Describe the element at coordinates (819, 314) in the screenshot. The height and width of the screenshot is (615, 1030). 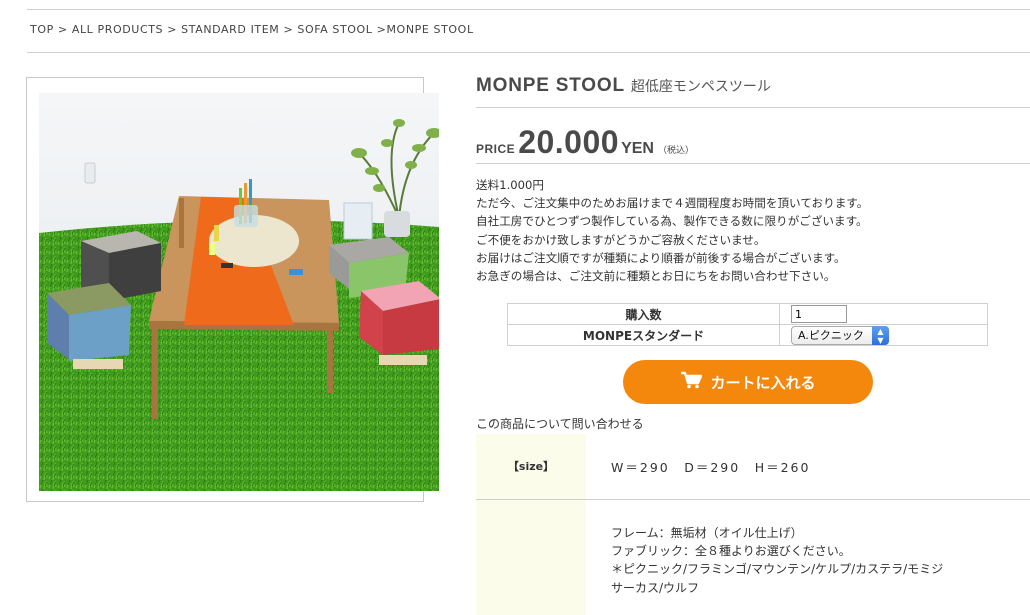
I see `quantity-input` at that location.